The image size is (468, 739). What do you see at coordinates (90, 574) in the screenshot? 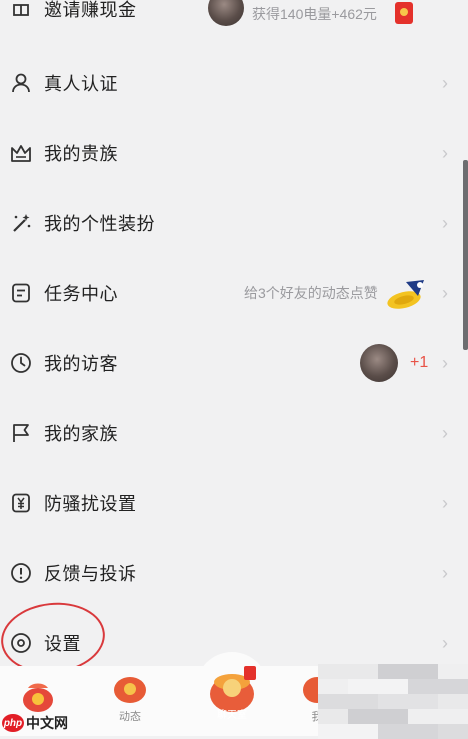
I see `menu-label: 反馈与投诉` at bounding box center [90, 574].